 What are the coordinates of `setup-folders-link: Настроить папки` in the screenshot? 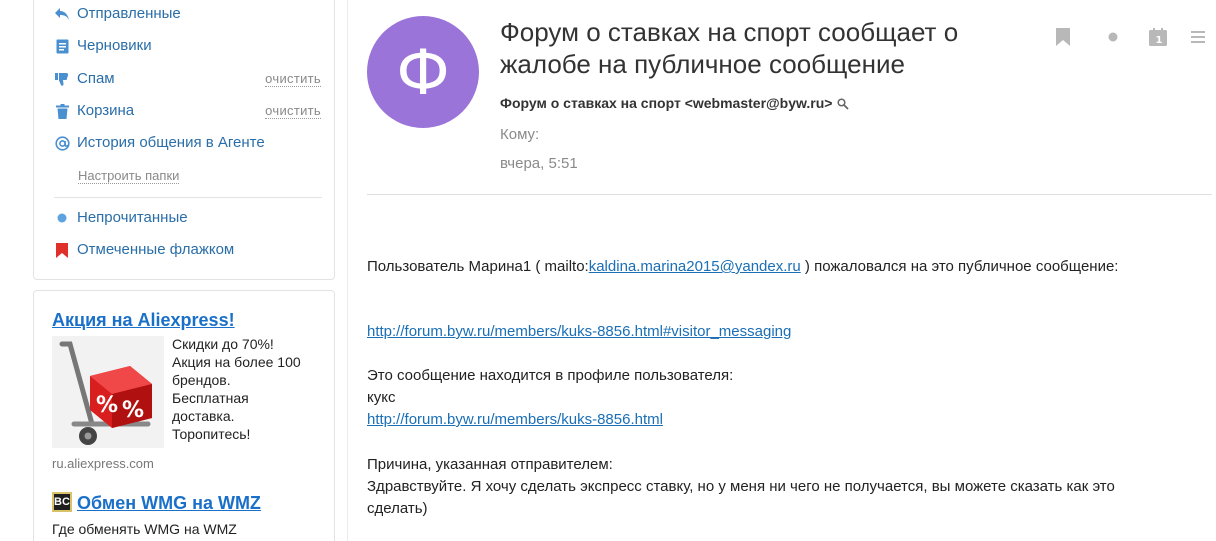 It's located at (129, 176).